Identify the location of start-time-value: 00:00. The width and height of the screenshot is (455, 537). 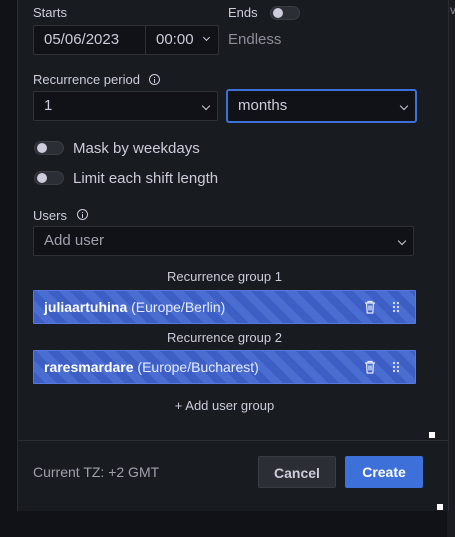
(175, 39).